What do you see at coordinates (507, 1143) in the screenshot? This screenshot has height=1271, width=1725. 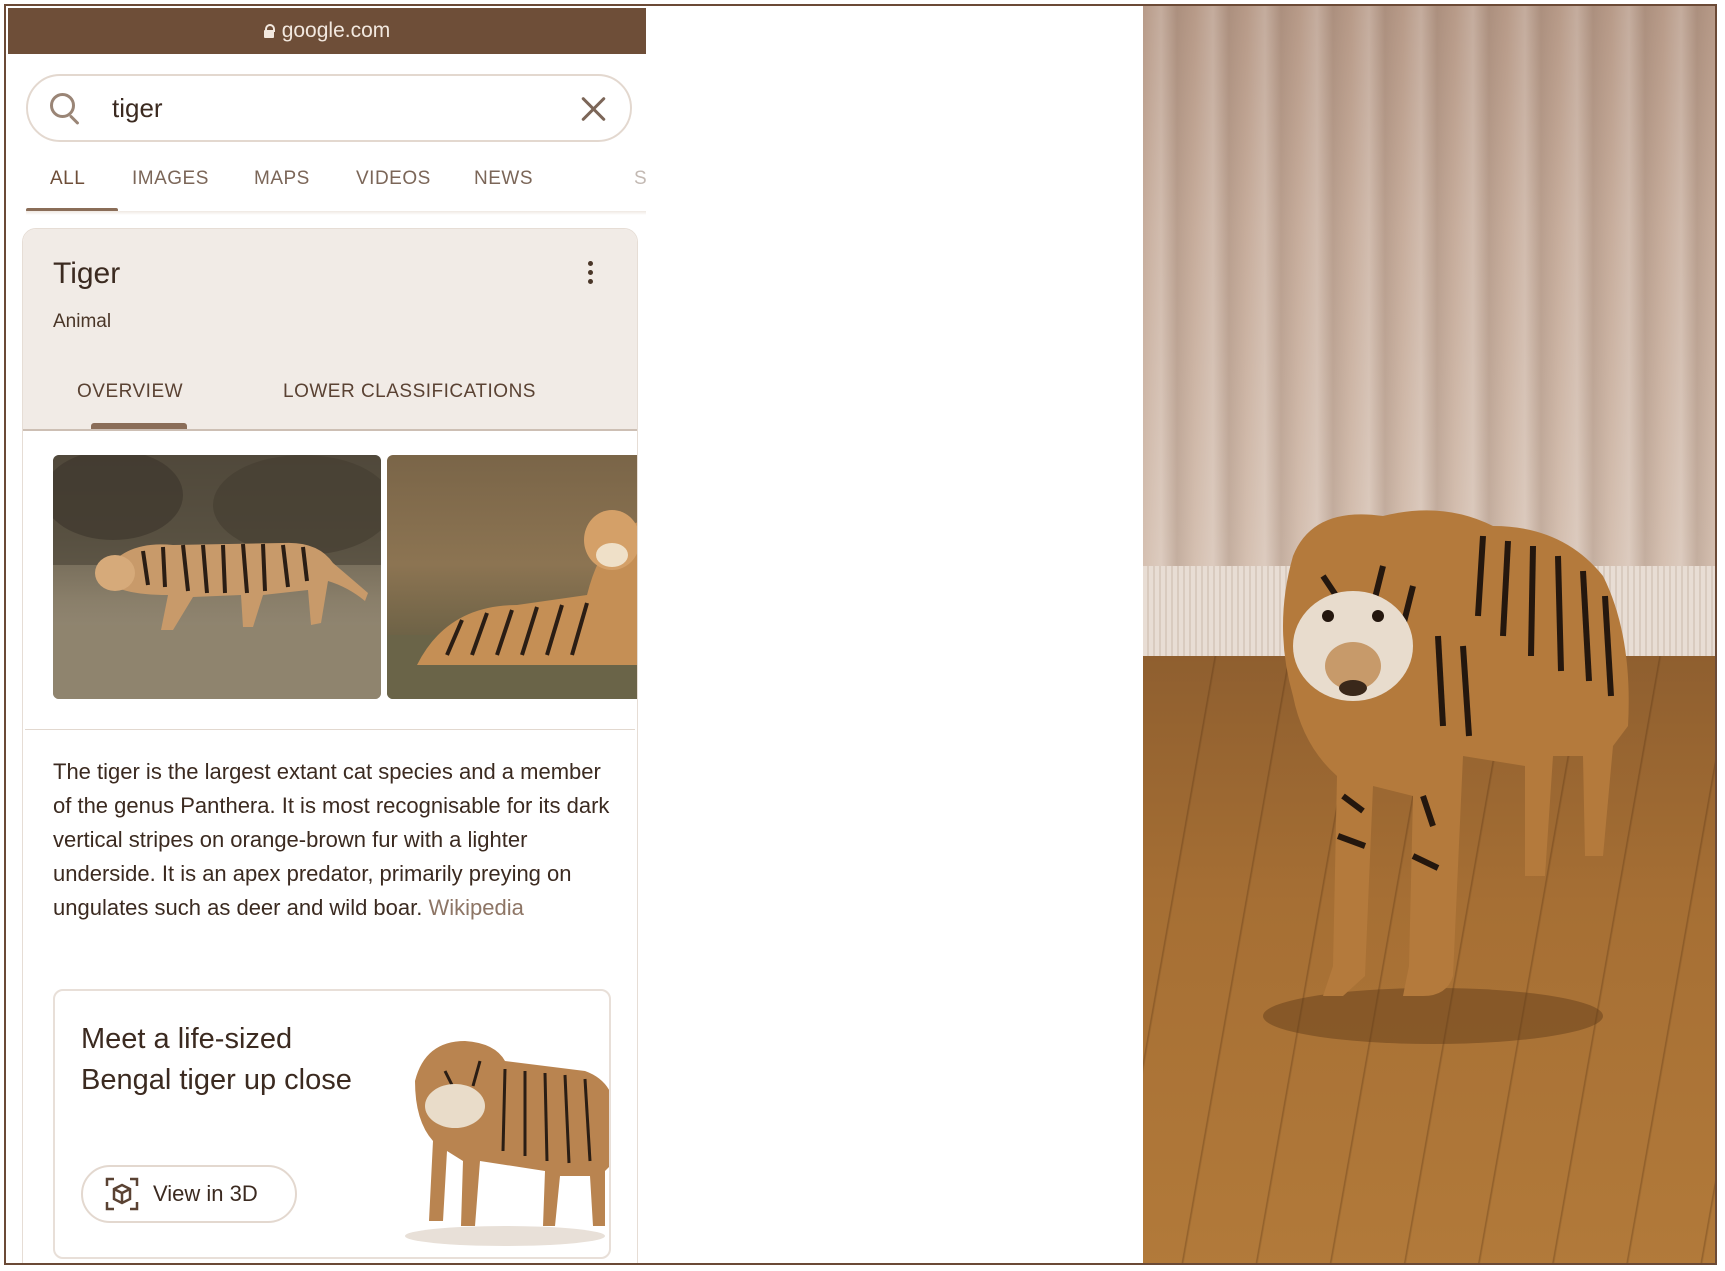 I see `tiger-3d-thumbnail` at bounding box center [507, 1143].